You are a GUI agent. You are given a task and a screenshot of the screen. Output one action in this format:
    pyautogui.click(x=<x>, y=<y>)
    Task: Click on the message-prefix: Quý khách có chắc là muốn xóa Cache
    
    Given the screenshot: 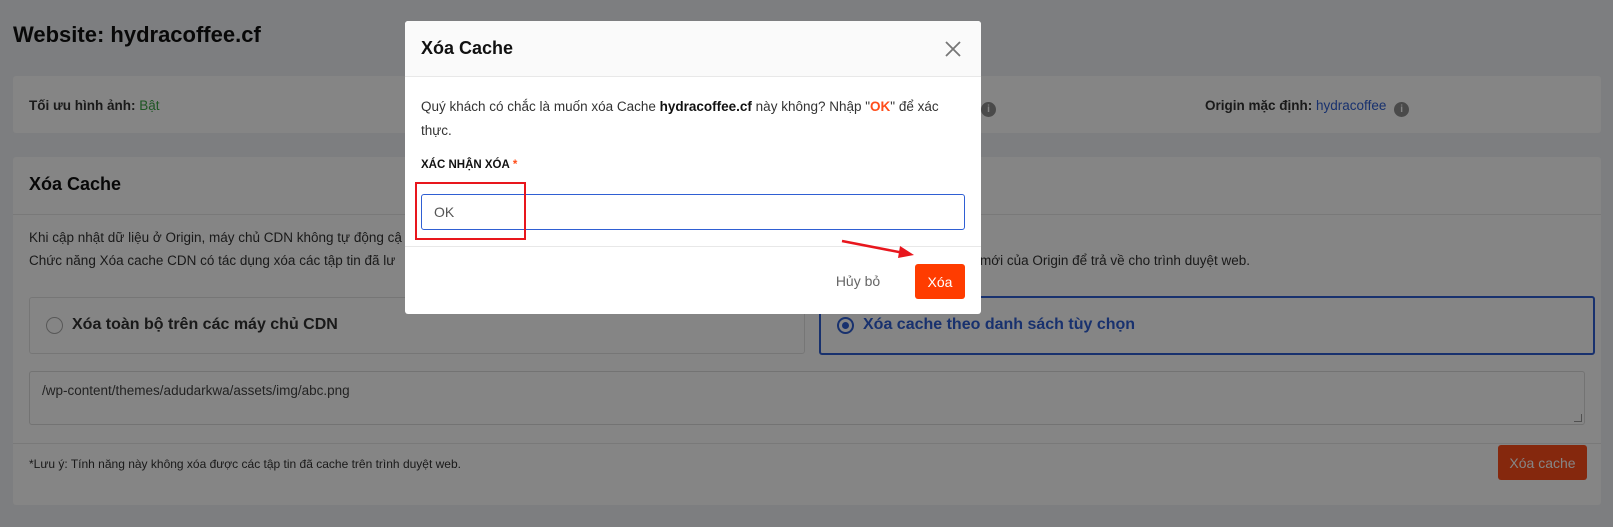 What is the action you would take?
    pyautogui.click(x=540, y=106)
    